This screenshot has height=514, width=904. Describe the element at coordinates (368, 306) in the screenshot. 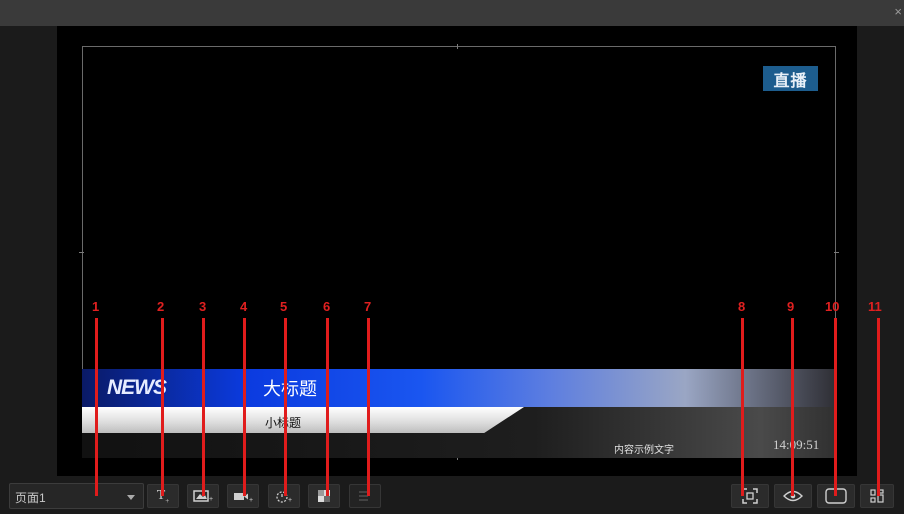

I see `annotation-label-7: 7` at that location.